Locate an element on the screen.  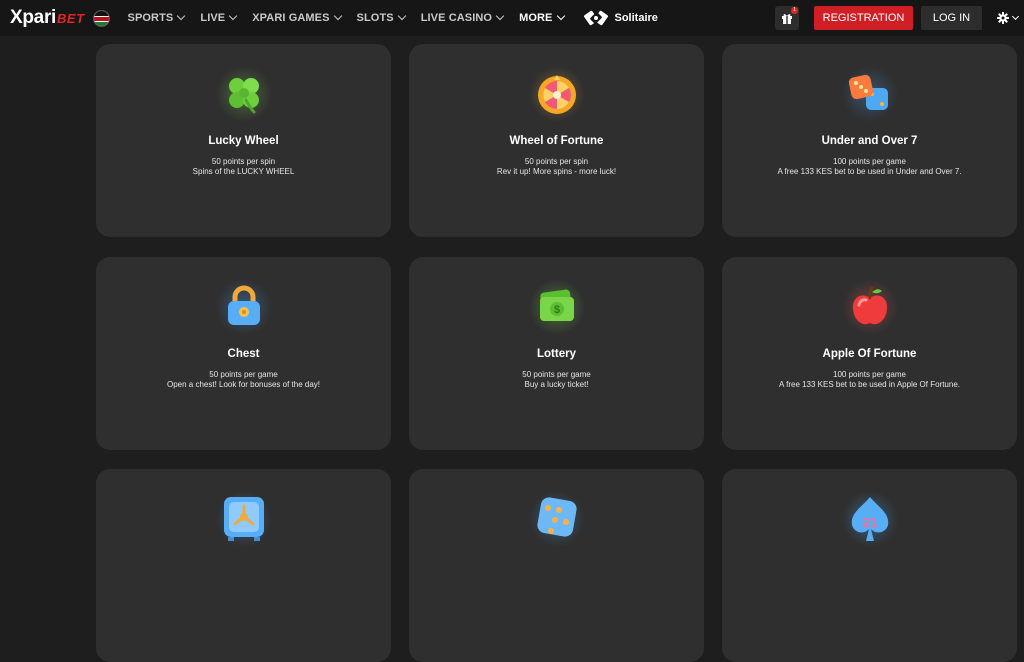
safe-icon is located at coordinates (243, 519).